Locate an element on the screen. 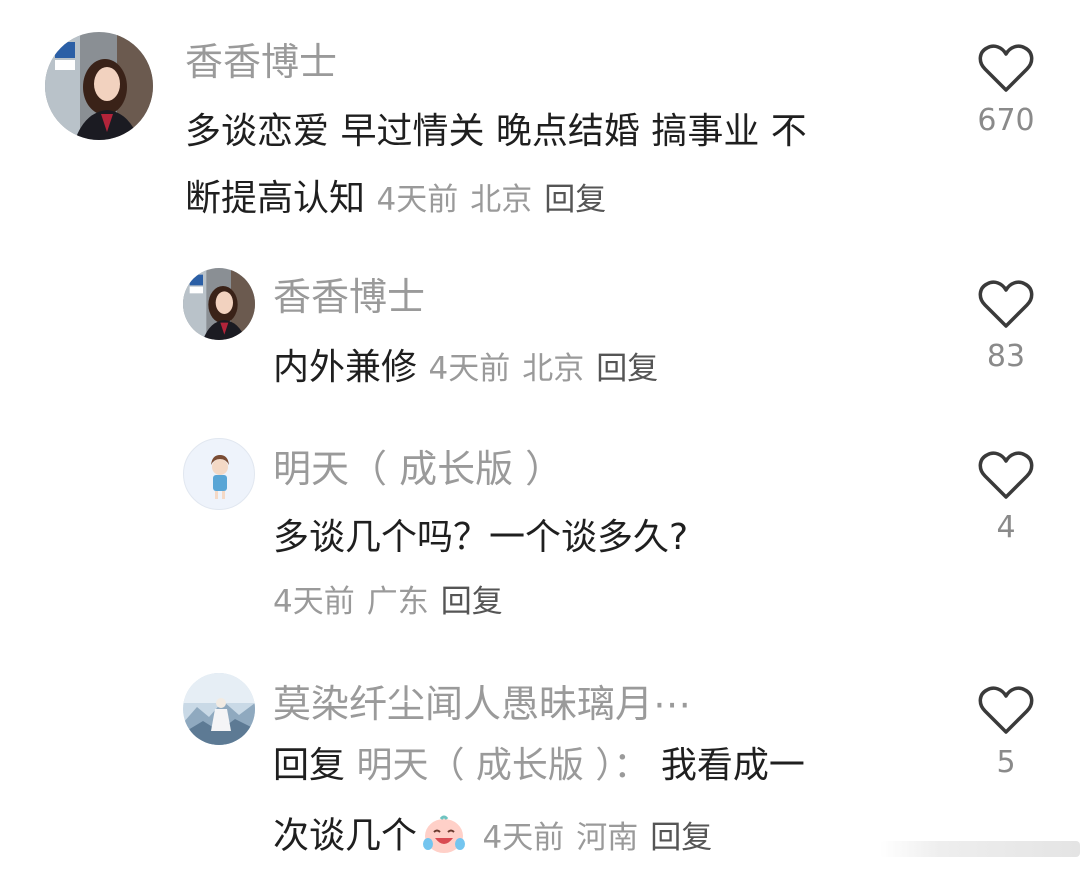  reply-prefix: 回复 is located at coordinates (309, 765).